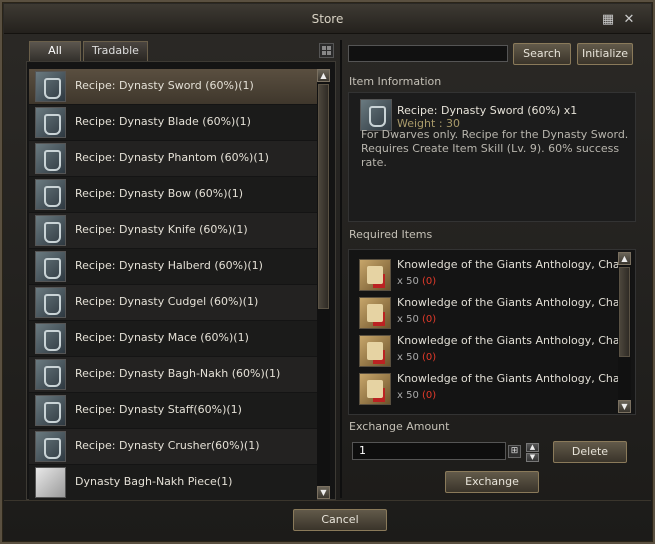  Describe the element at coordinates (492, 482) in the screenshot. I see `exchange-button: Exchange` at that location.